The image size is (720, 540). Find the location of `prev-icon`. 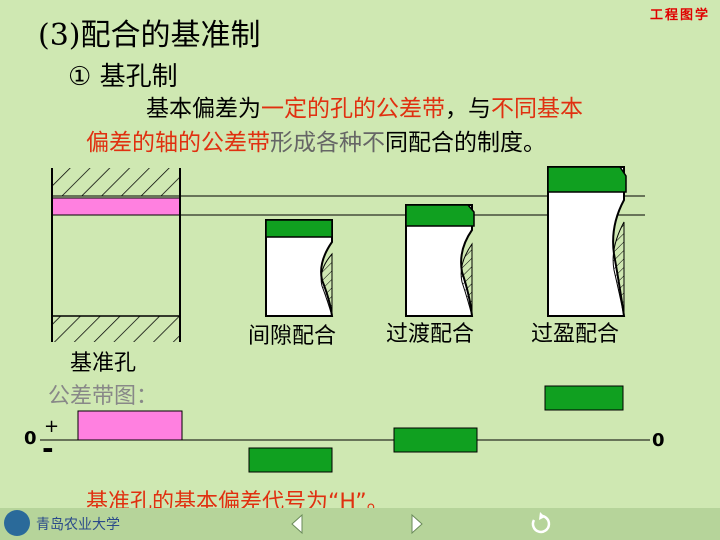

prev-icon is located at coordinates (297, 526).